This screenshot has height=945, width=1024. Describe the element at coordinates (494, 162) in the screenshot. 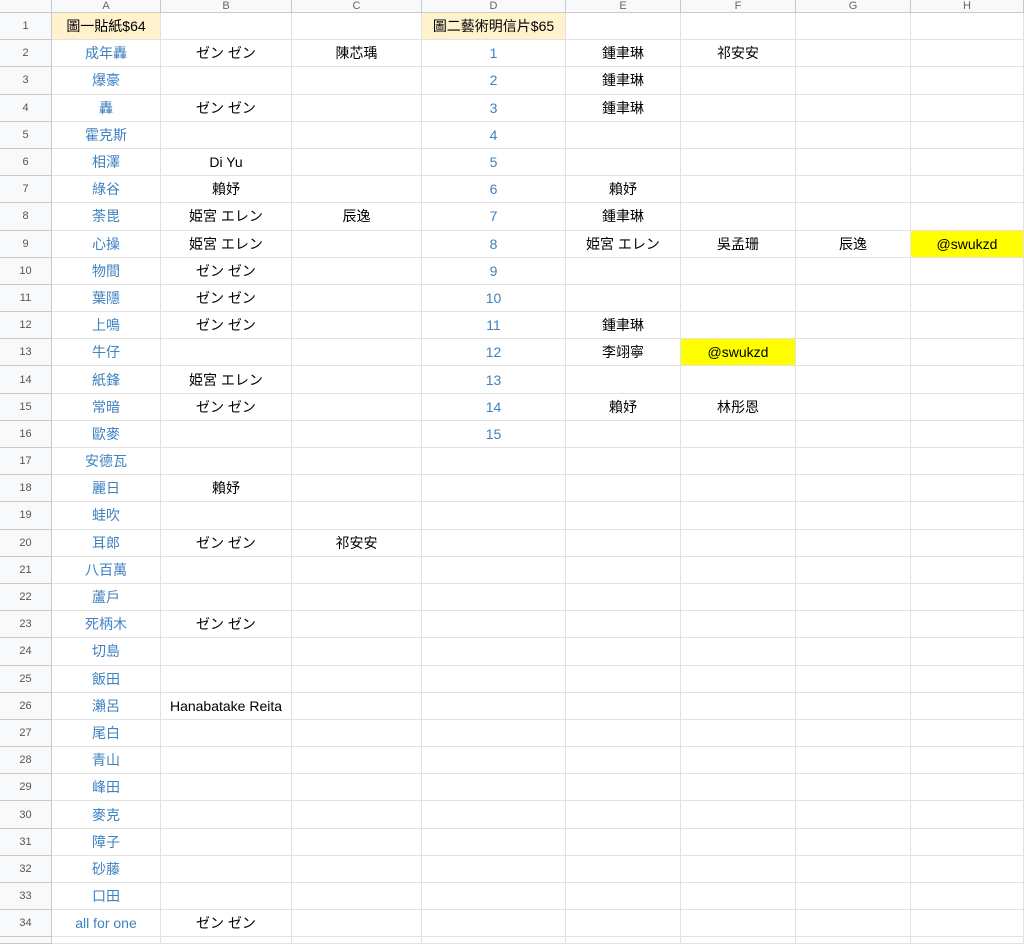

I see `cell-d: 5` at that location.